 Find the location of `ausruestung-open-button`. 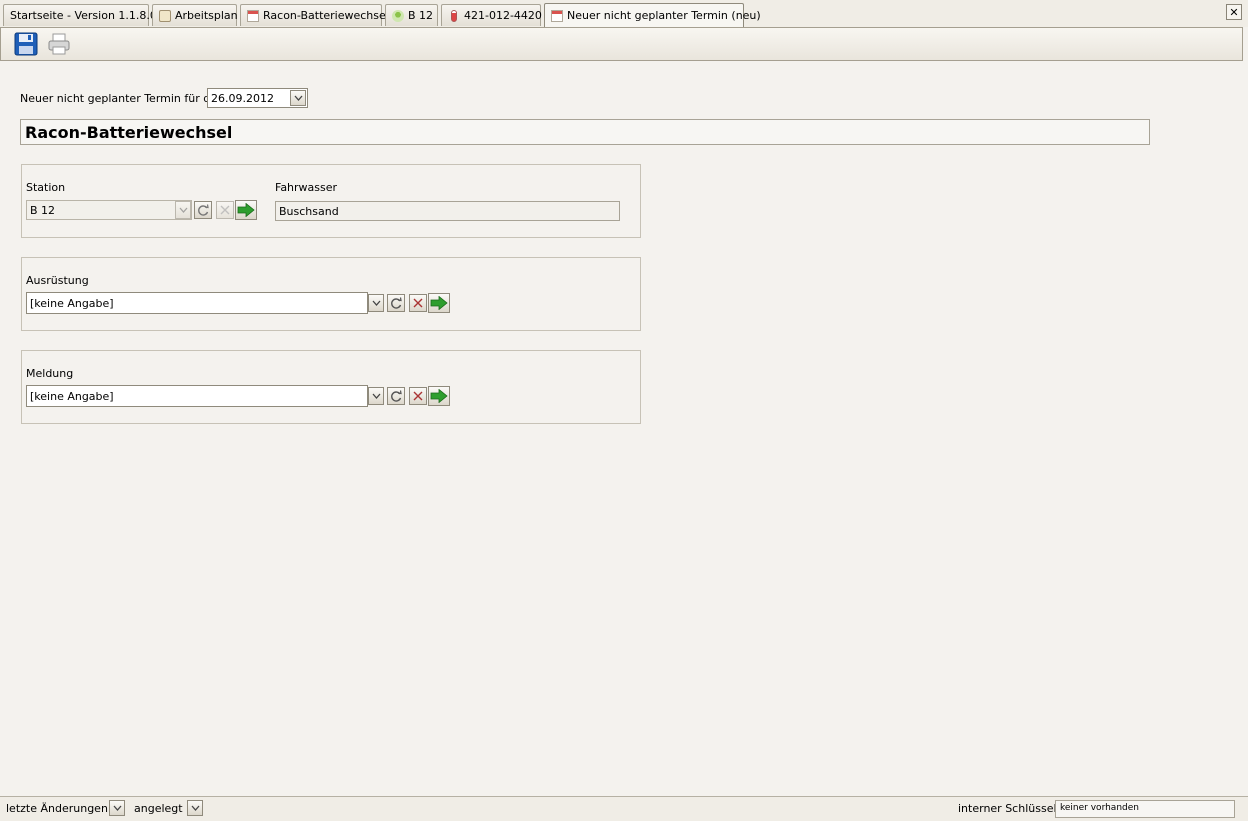

ausruestung-open-button is located at coordinates (439, 303).